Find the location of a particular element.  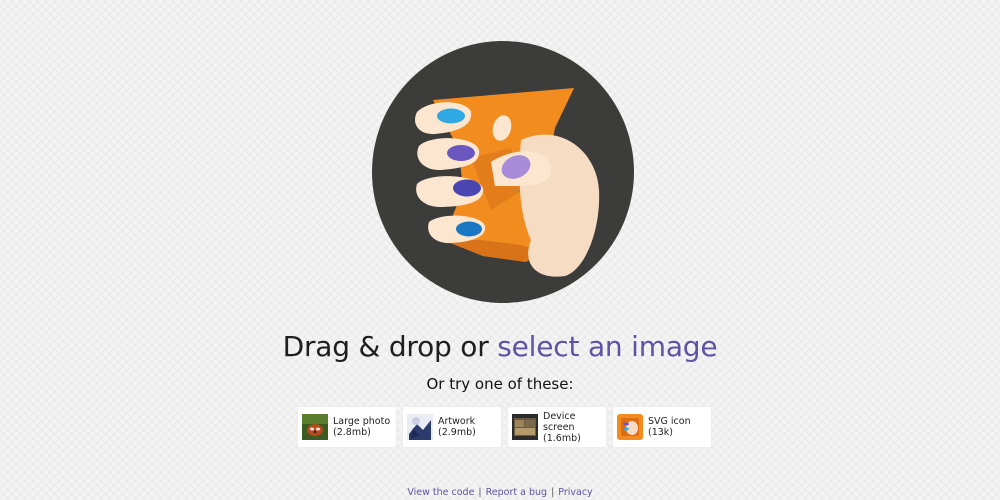

drop-prompt: Drag & drop or select an image is located at coordinates (500, 347).